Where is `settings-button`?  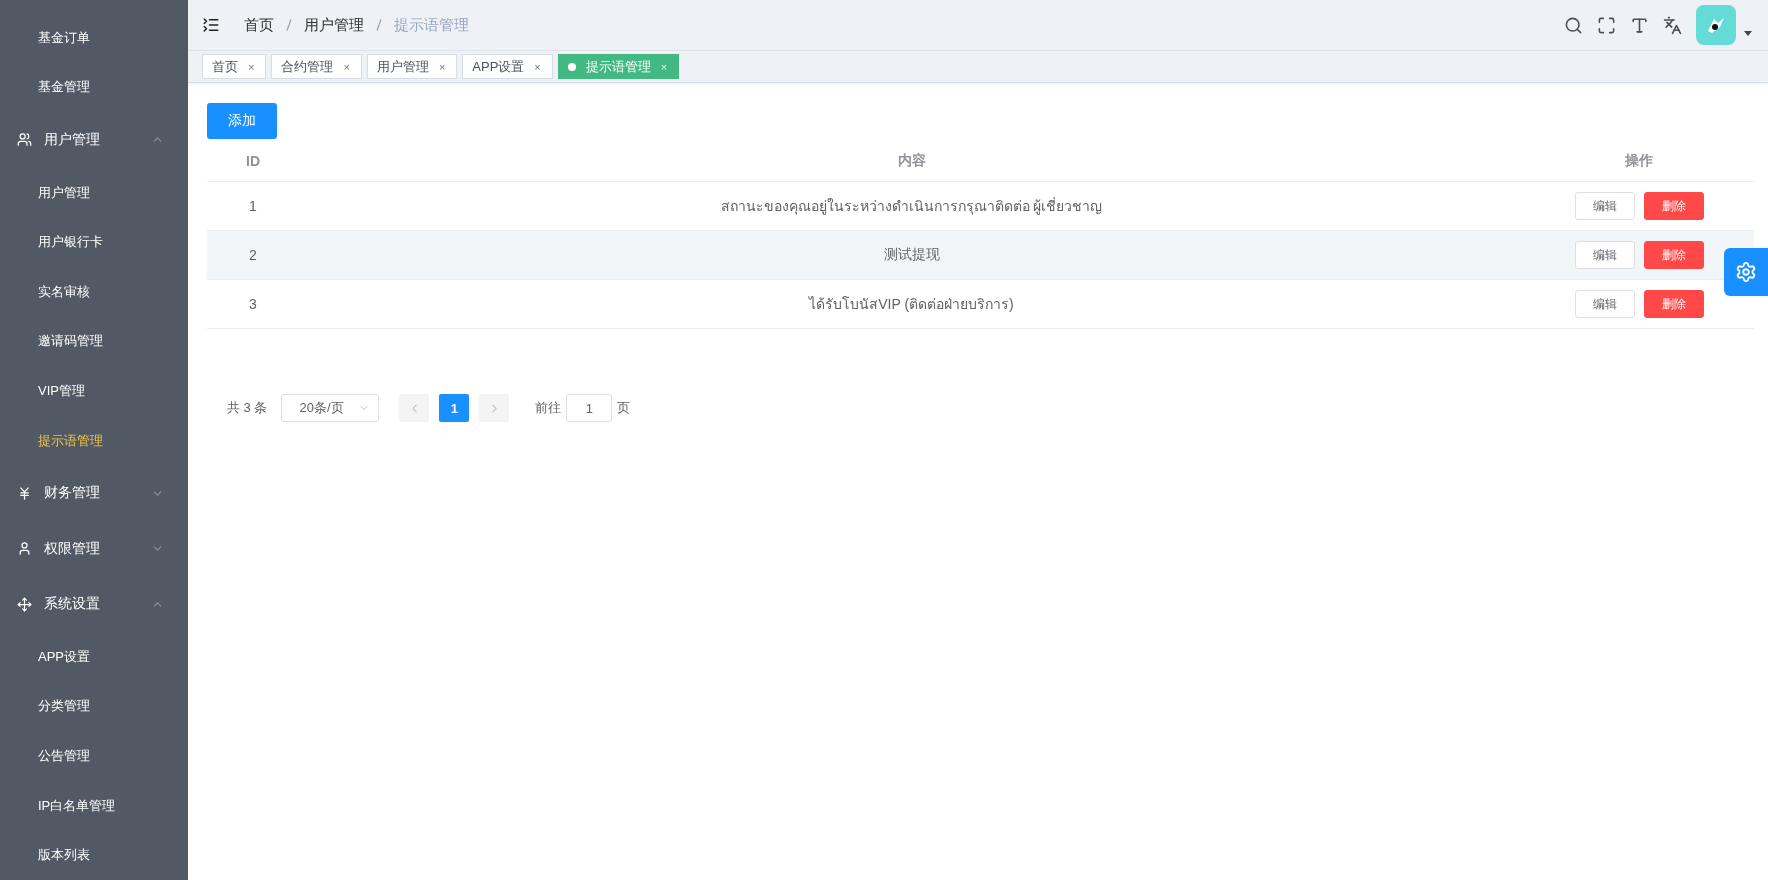
settings-button is located at coordinates (1746, 272).